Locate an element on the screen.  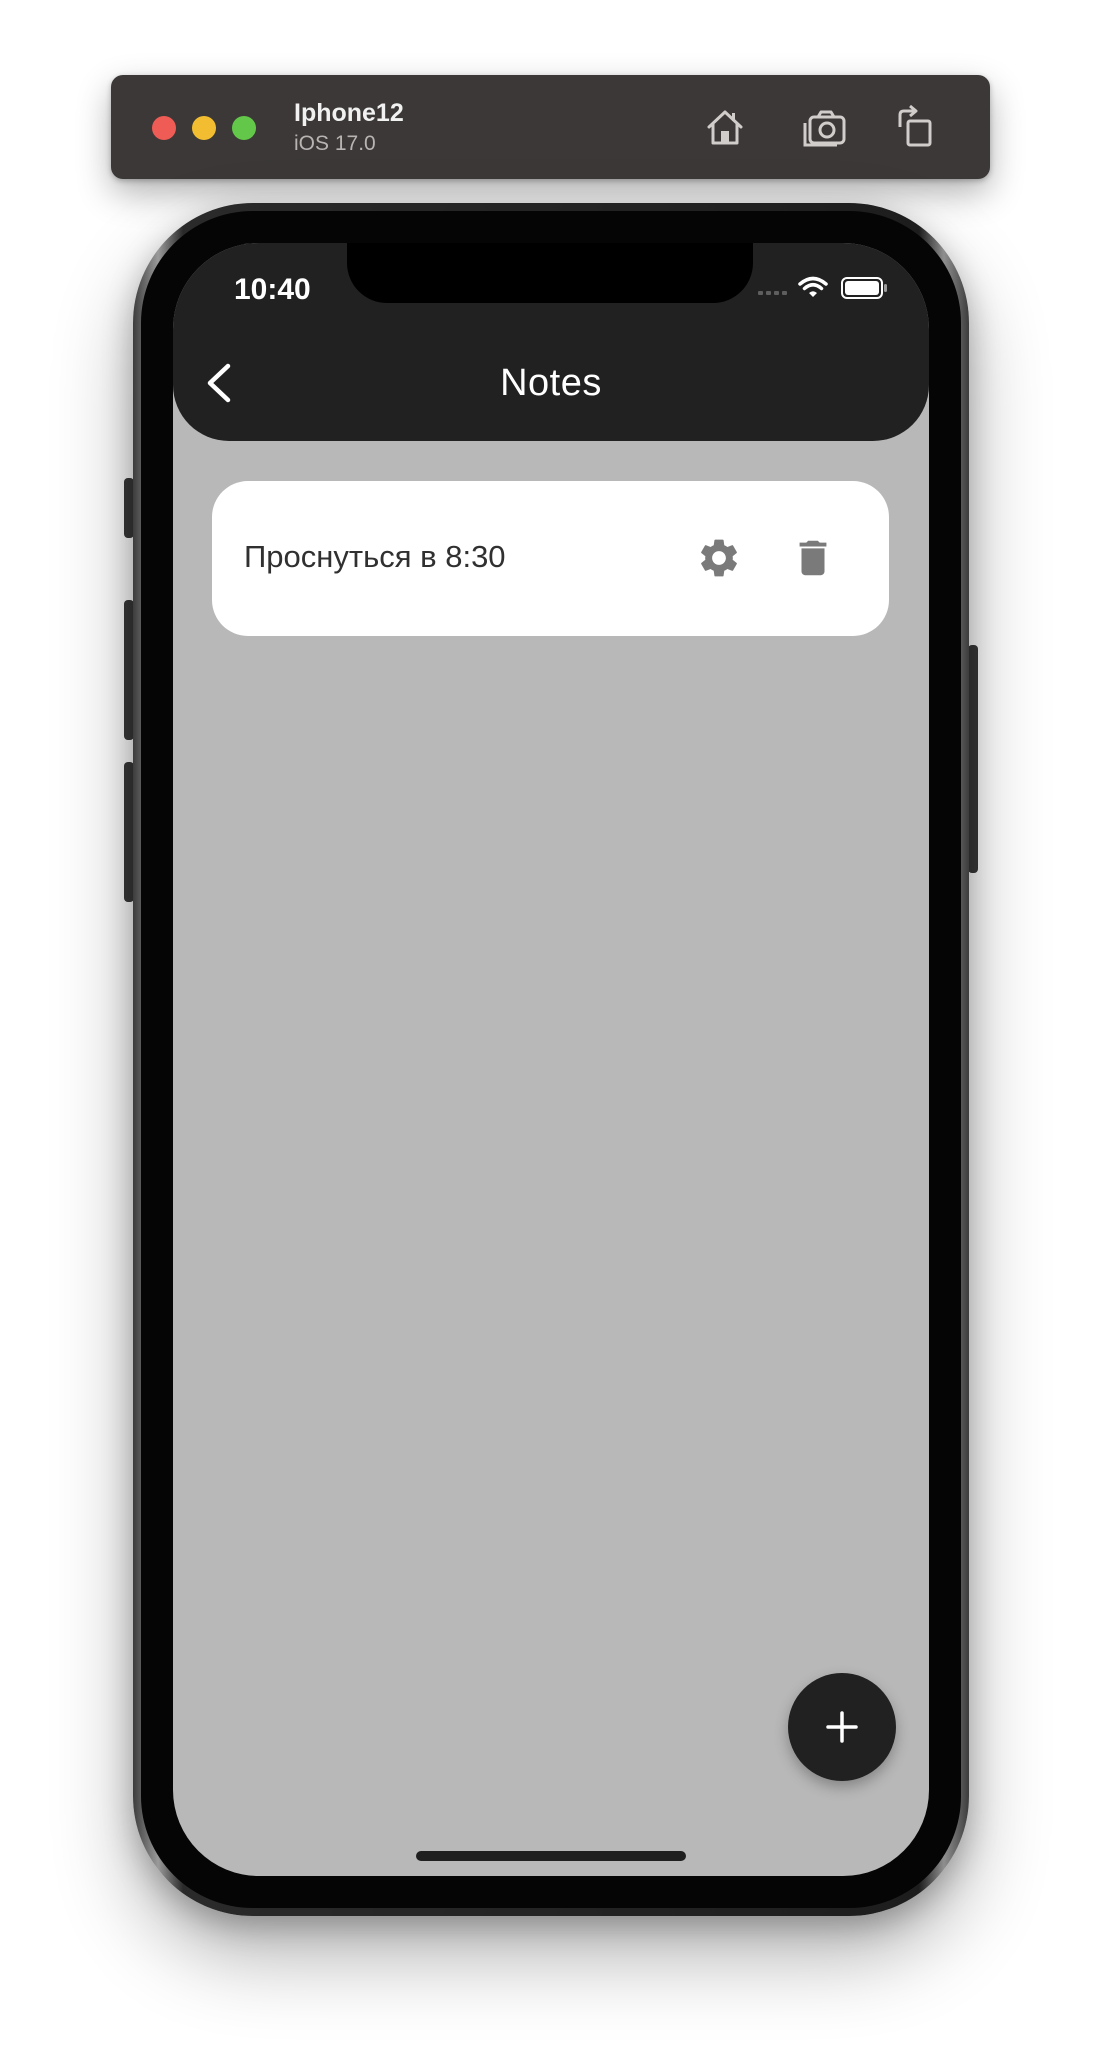
rotate-icon is located at coordinates (915, 125).